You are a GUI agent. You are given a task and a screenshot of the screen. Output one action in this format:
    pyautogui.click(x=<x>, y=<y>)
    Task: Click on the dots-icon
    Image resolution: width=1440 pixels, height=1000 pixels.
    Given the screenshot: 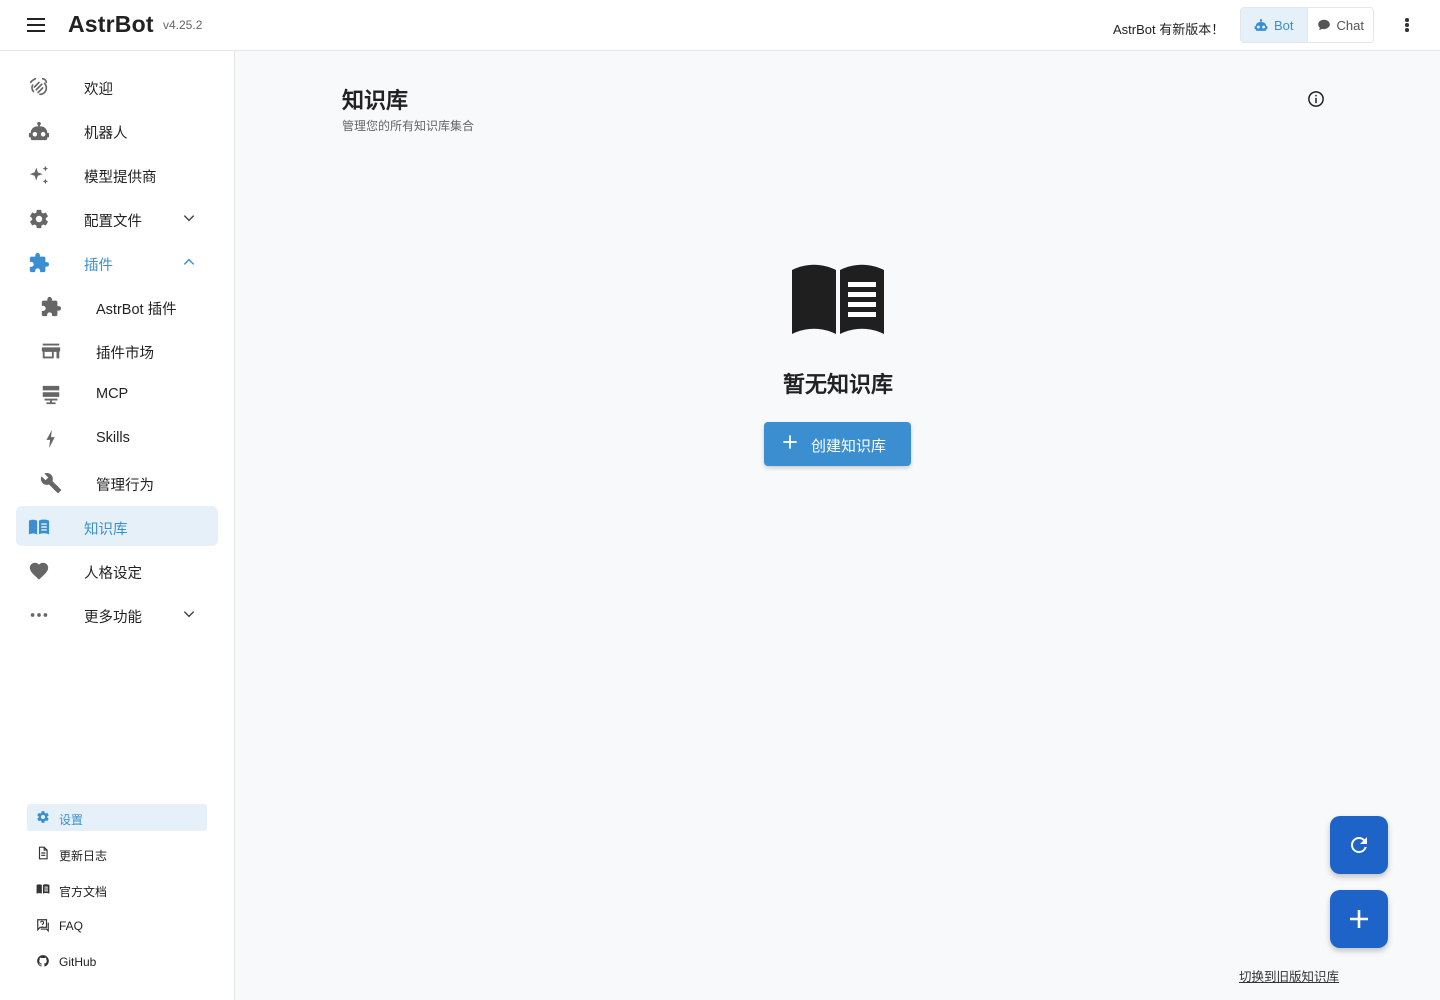 What is the action you would take?
    pyautogui.click(x=39, y=615)
    